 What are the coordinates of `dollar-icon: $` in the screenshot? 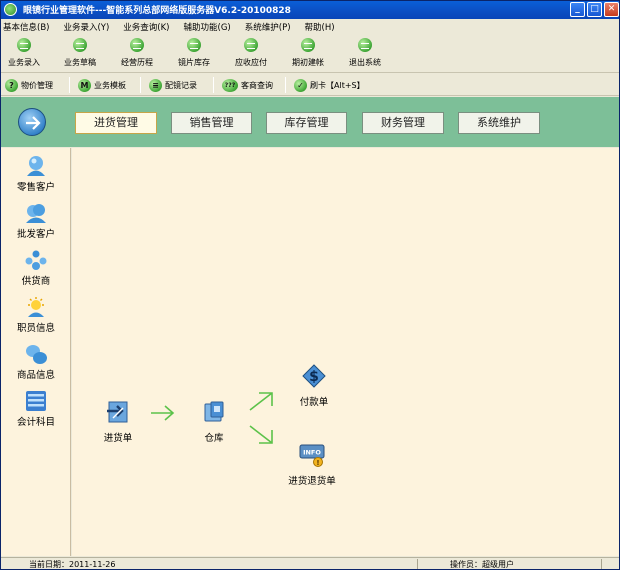 It's located at (314, 376).